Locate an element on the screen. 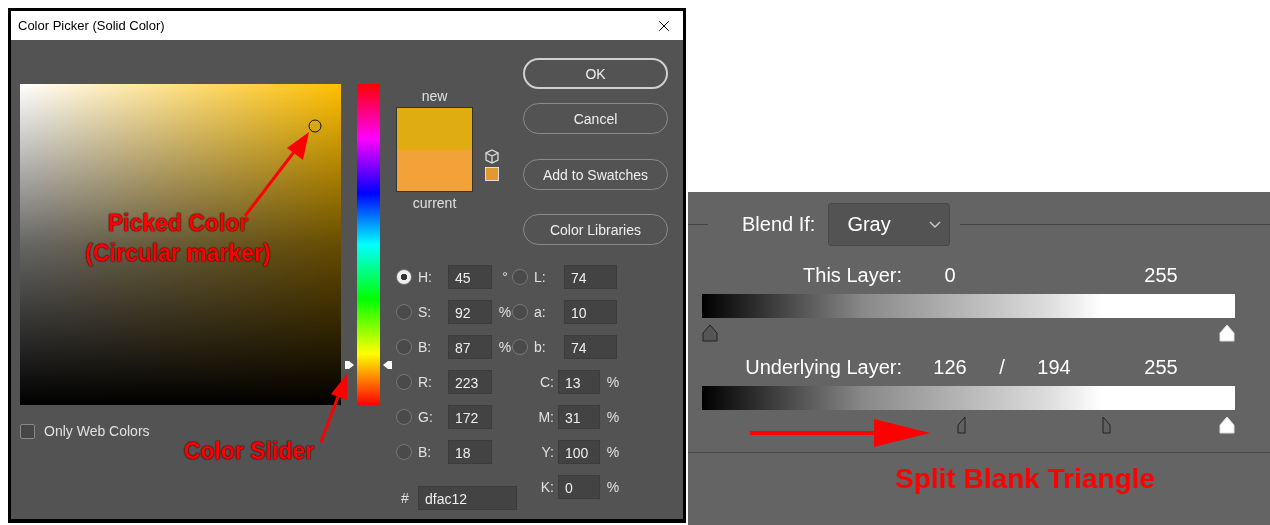 The image size is (1270, 525). range-value: 194 is located at coordinates (1054, 367).